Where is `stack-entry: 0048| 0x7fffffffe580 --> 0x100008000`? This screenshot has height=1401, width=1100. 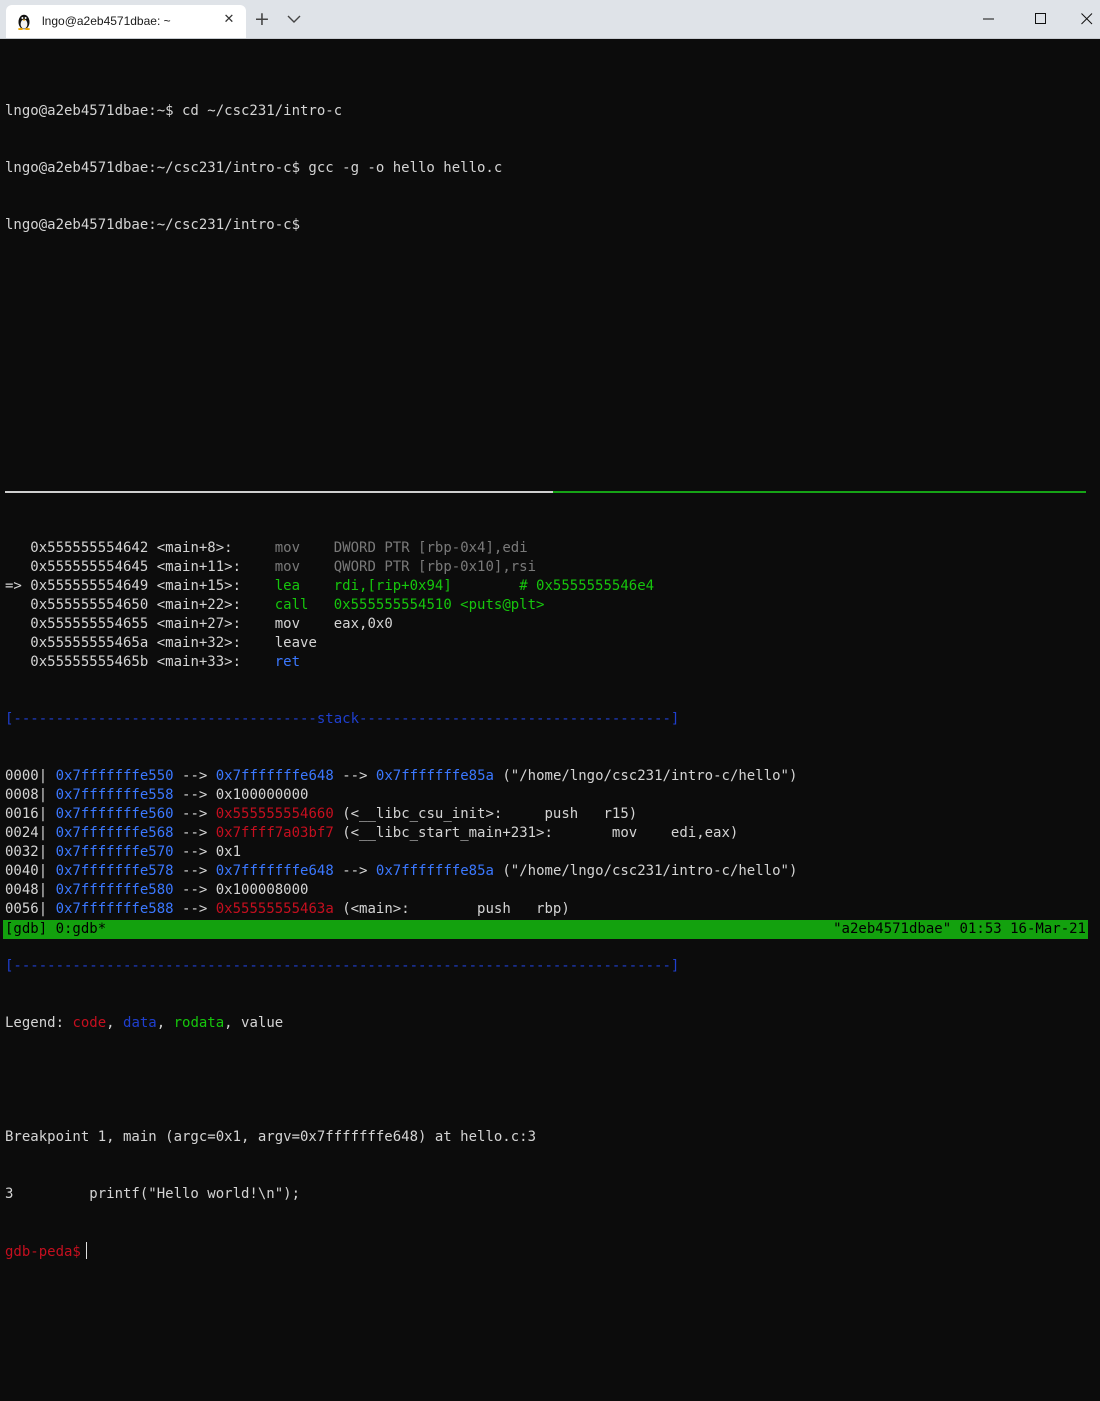 stack-entry: 0048| 0x7fffffffe580 --> 0x100008000 is located at coordinates (157, 890).